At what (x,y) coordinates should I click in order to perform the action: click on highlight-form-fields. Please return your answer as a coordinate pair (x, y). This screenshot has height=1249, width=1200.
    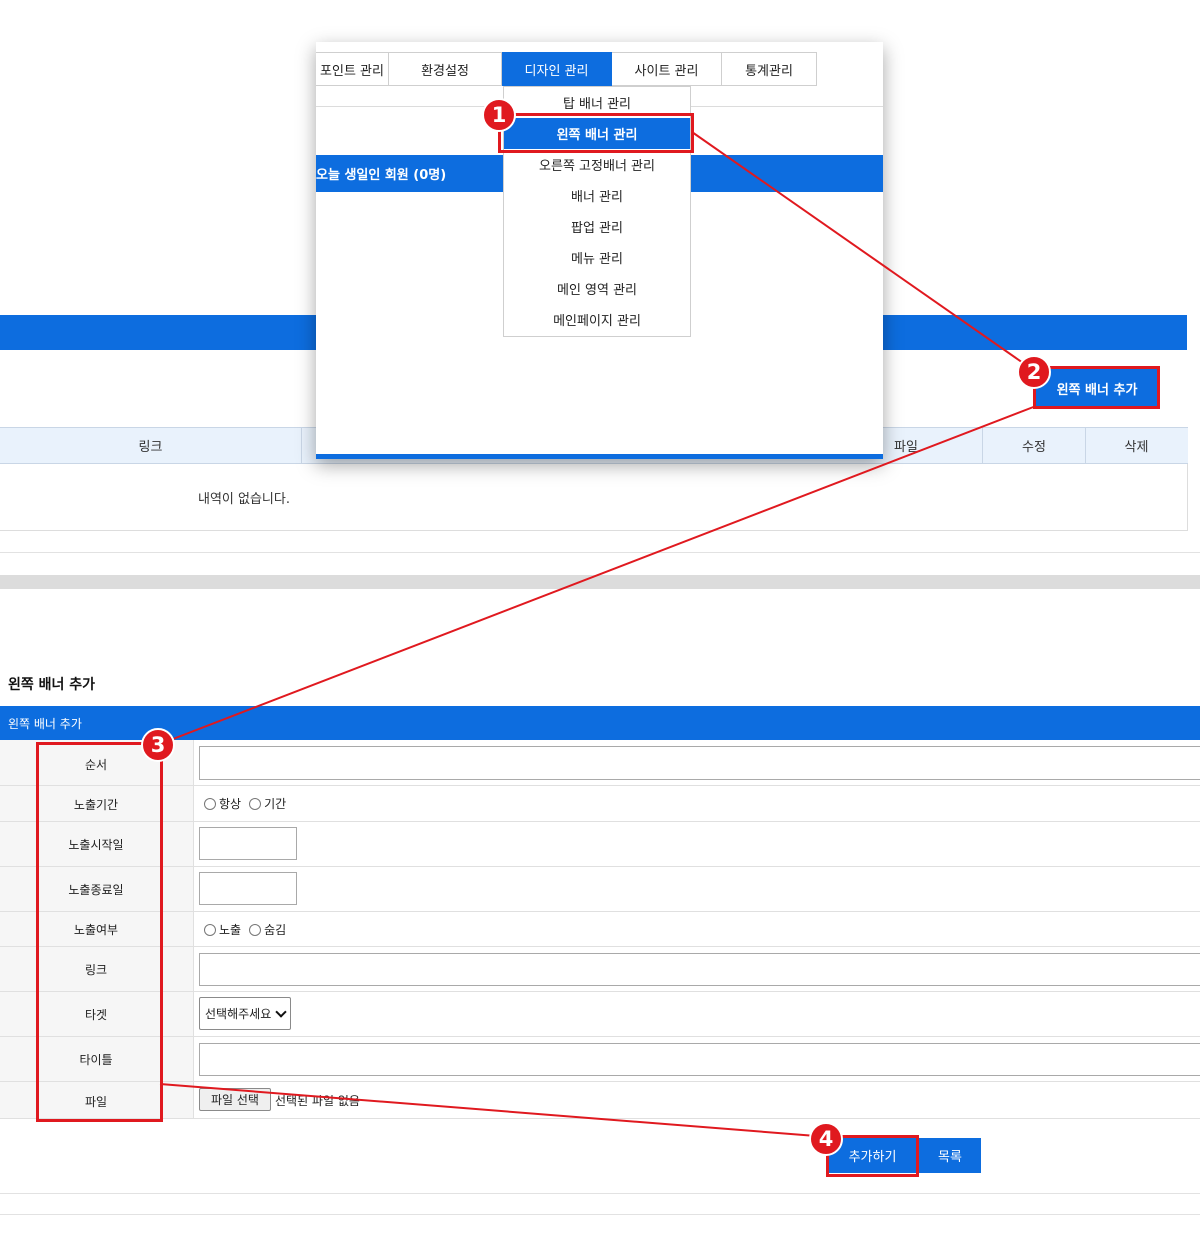
    Looking at the image, I should click on (99, 932).